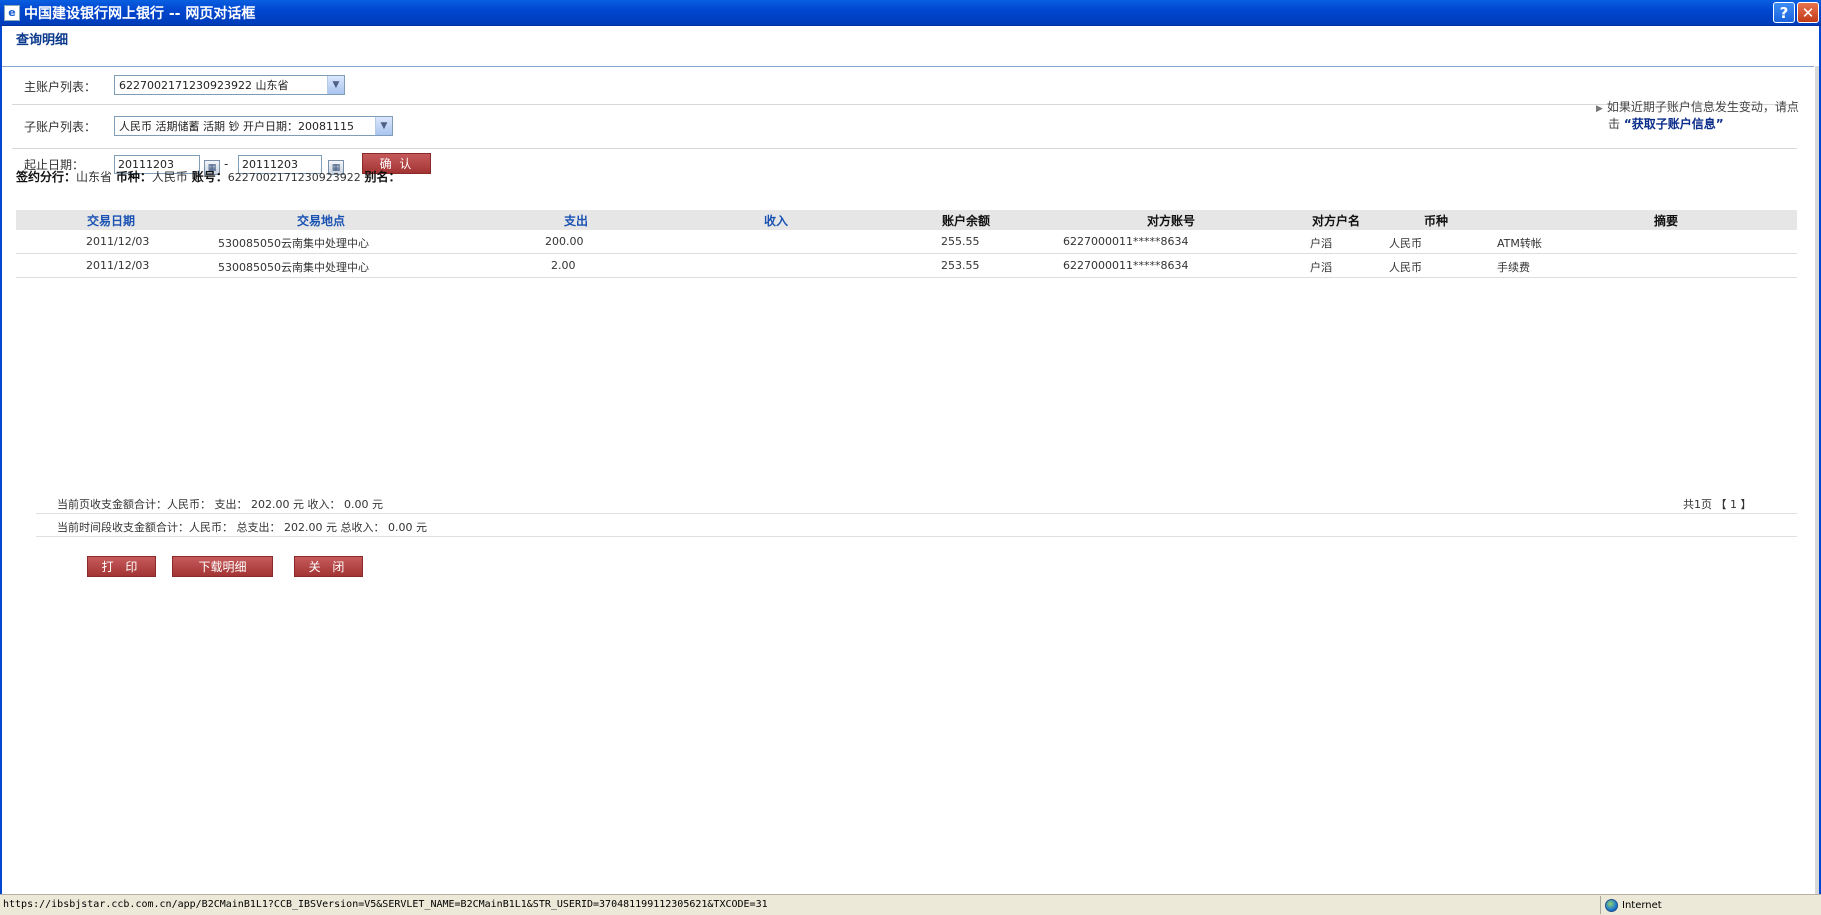 The image size is (1821, 915). I want to click on cell-balance: 253.55, so click(960, 265).